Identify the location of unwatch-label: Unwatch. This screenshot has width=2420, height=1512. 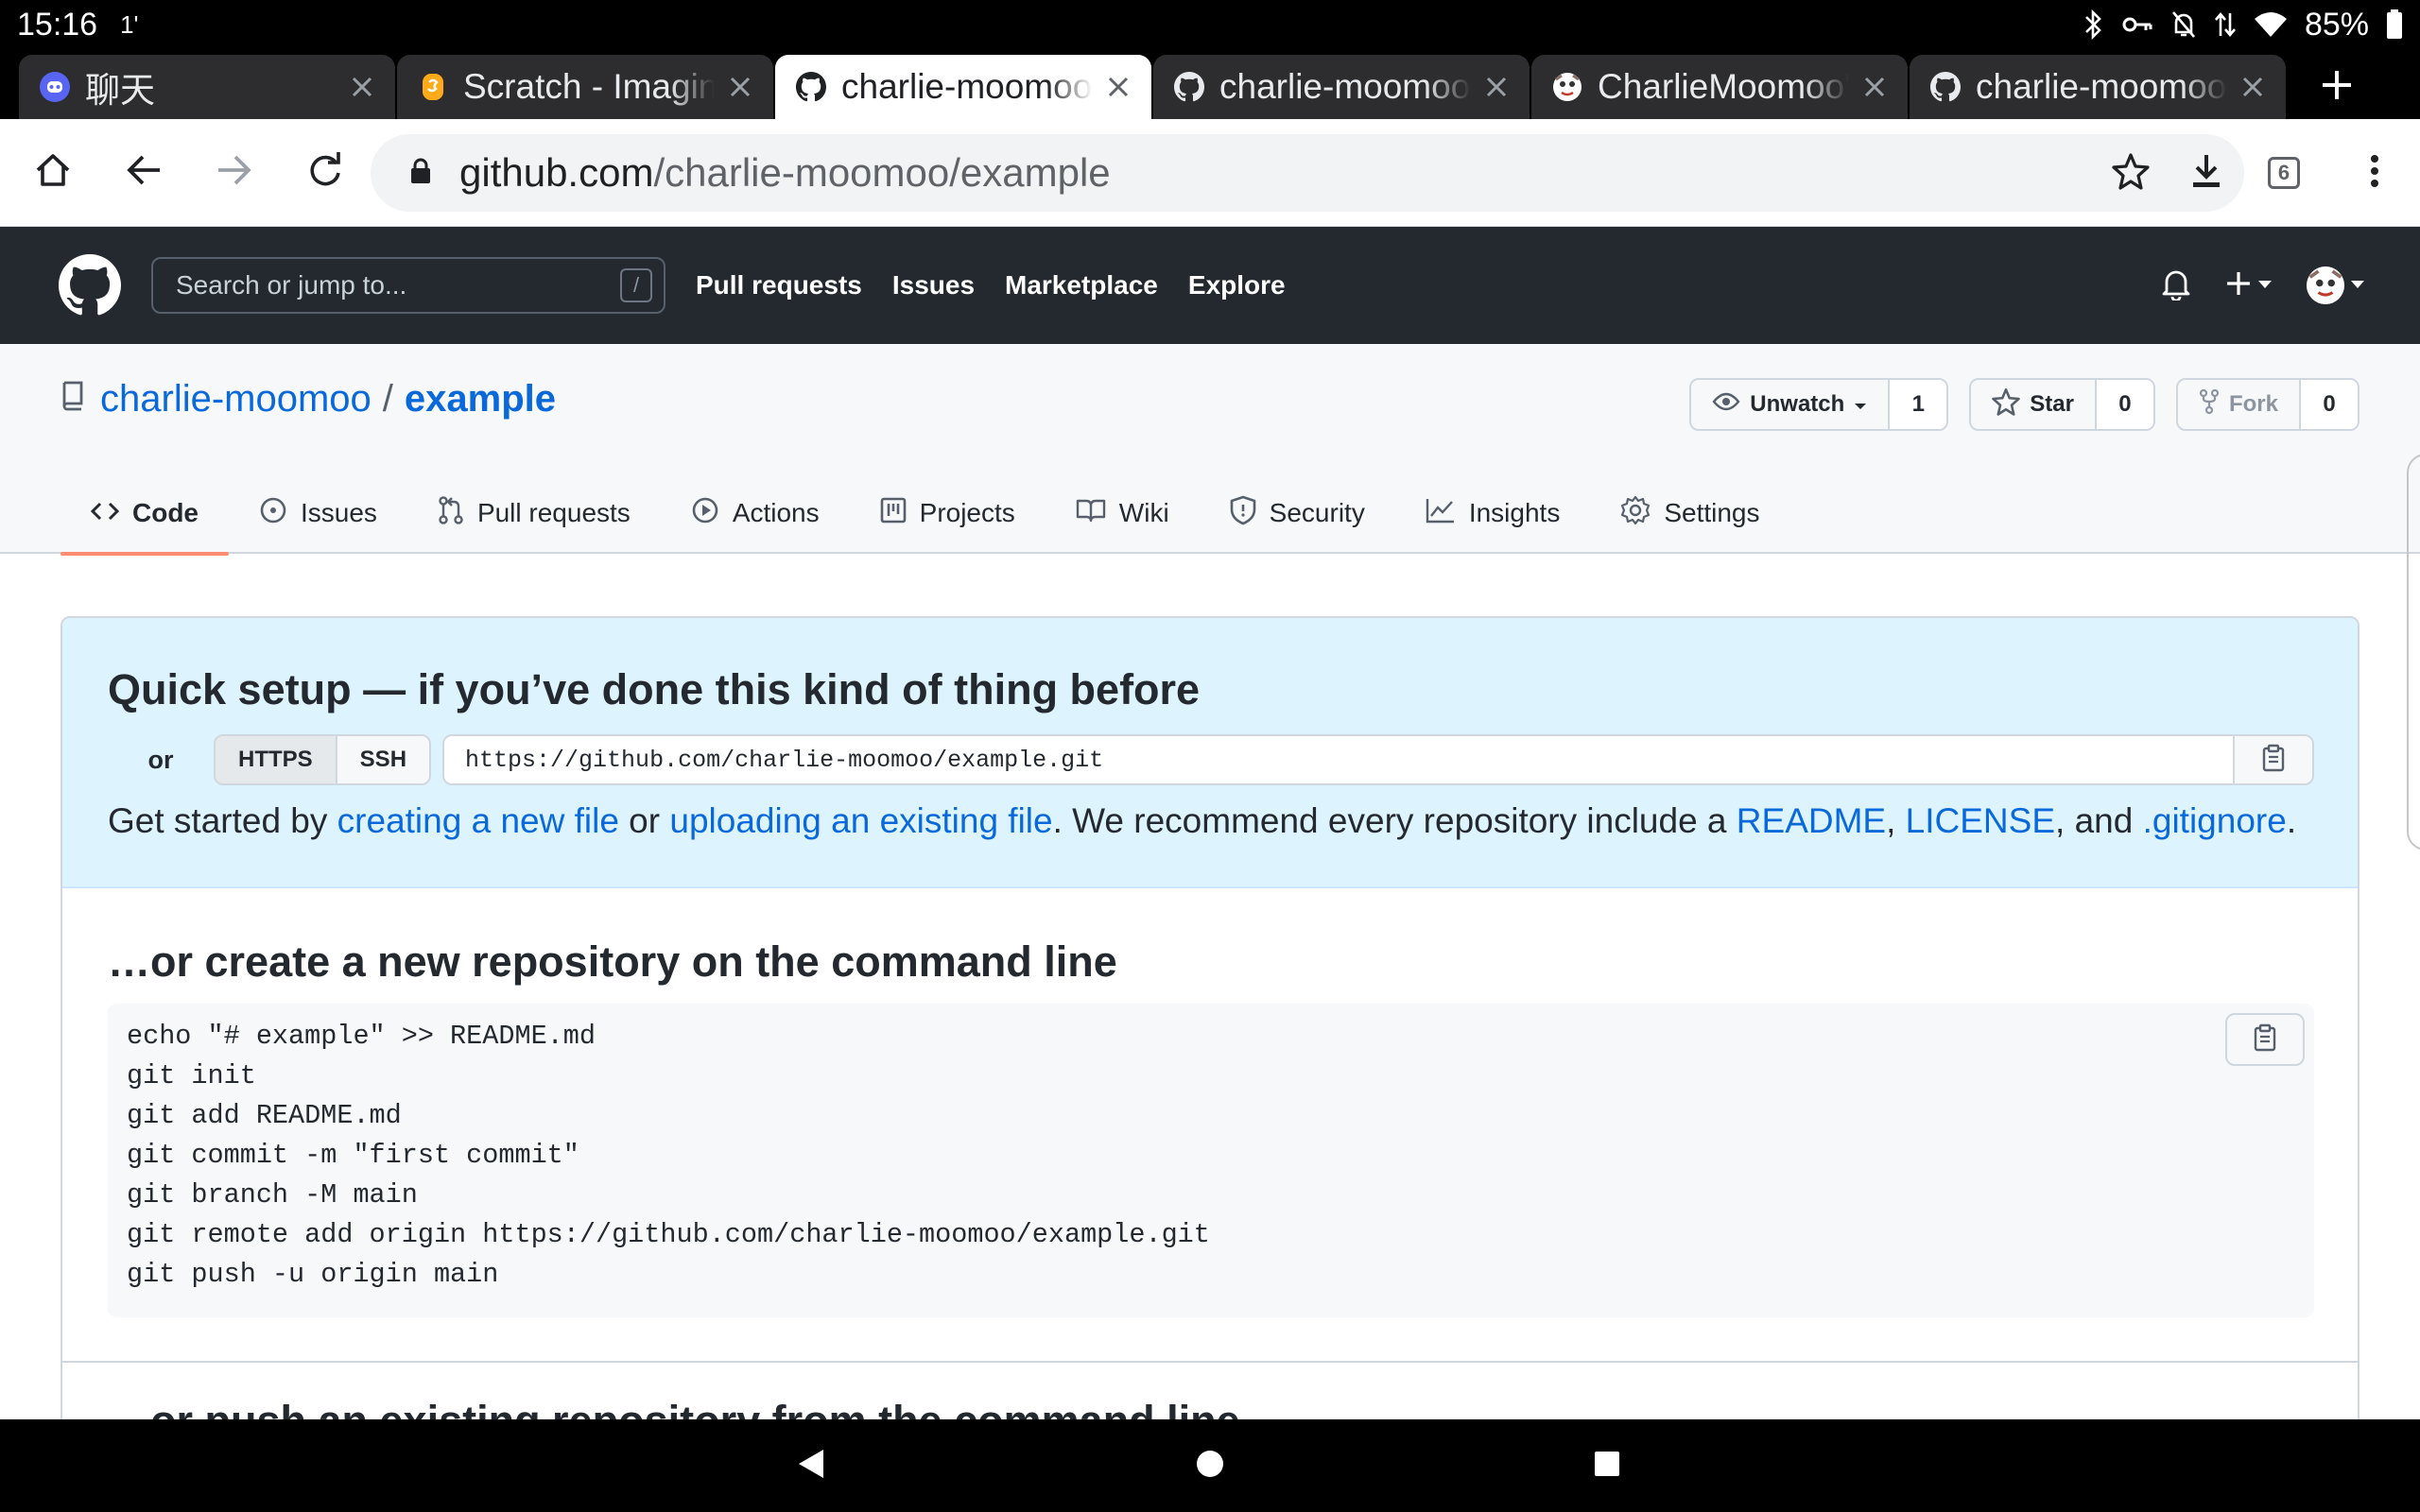
(1797, 404).